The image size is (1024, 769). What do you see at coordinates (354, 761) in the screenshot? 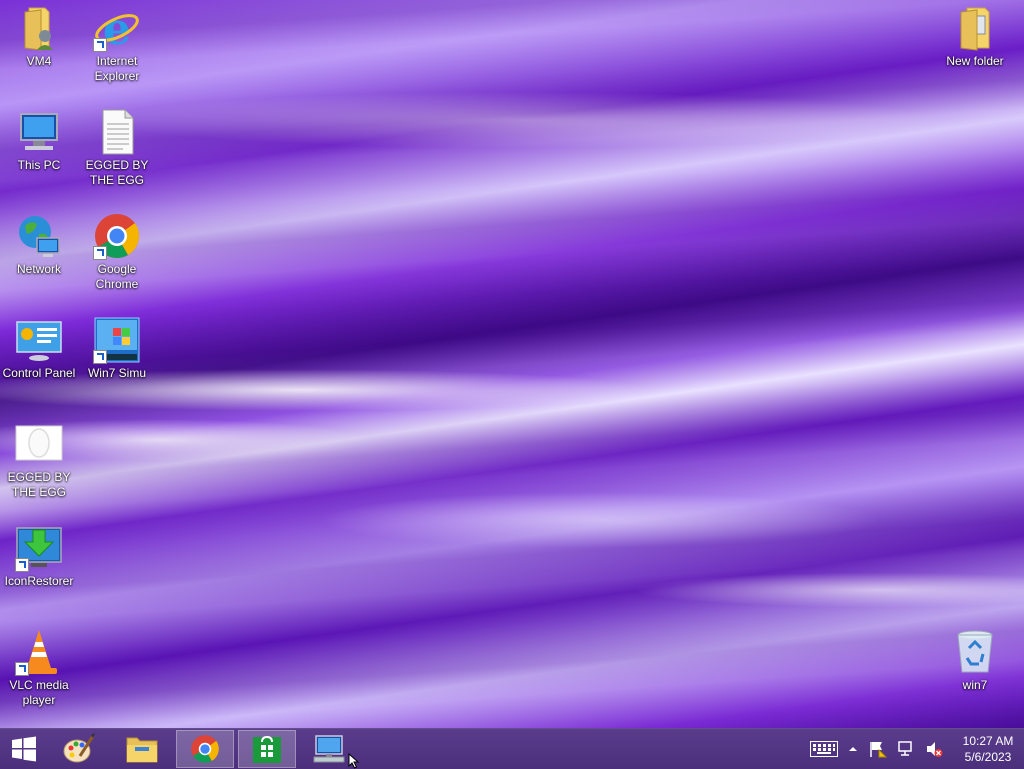
I see `mouse-cursor-icon` at bounding box center [354, 761].